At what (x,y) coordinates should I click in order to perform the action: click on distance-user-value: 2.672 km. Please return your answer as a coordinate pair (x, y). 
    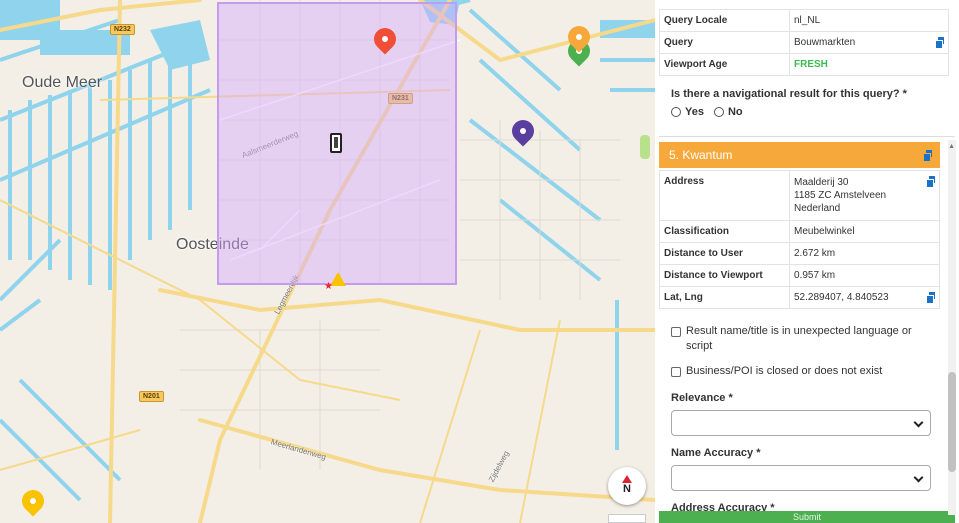
    Looking at the image, I should click on (864, 253).